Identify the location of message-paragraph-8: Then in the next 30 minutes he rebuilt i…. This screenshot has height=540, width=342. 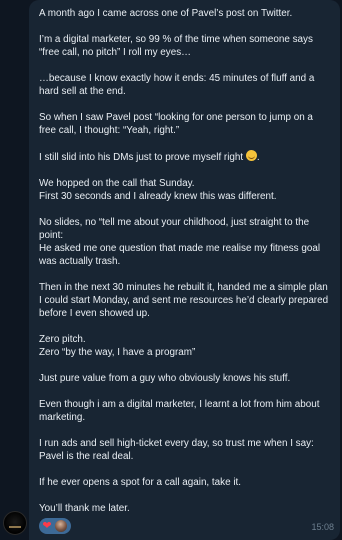
(184, 300).